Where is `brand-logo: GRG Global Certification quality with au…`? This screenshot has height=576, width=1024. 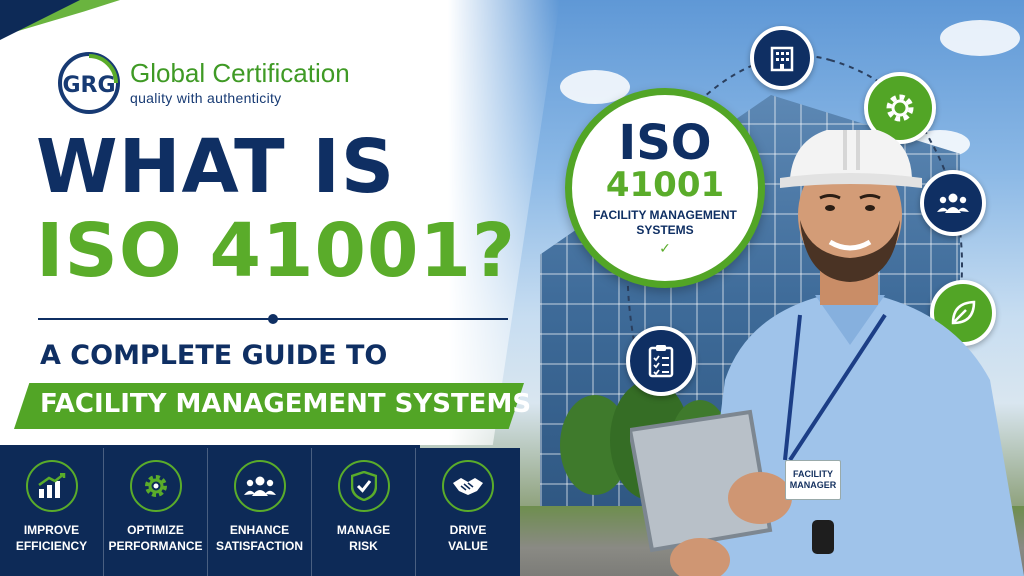 brand-logo: GRG Global Certification quality with au… is located at coordinates (204, 83).